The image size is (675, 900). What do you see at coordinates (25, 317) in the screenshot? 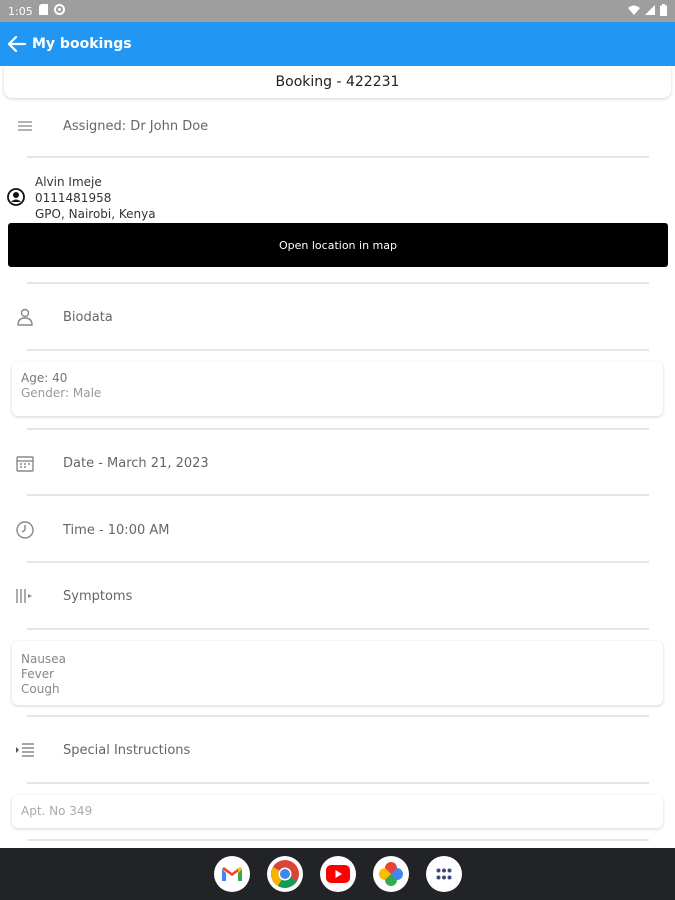
I see `person-outline-icon` at bounding box center [25, 317].